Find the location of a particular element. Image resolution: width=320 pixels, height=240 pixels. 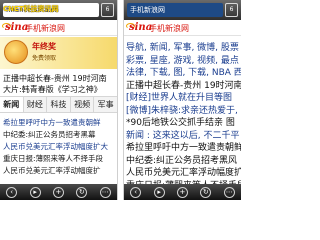

promo-title: 年终奖 is located at coordinates (44, 46).